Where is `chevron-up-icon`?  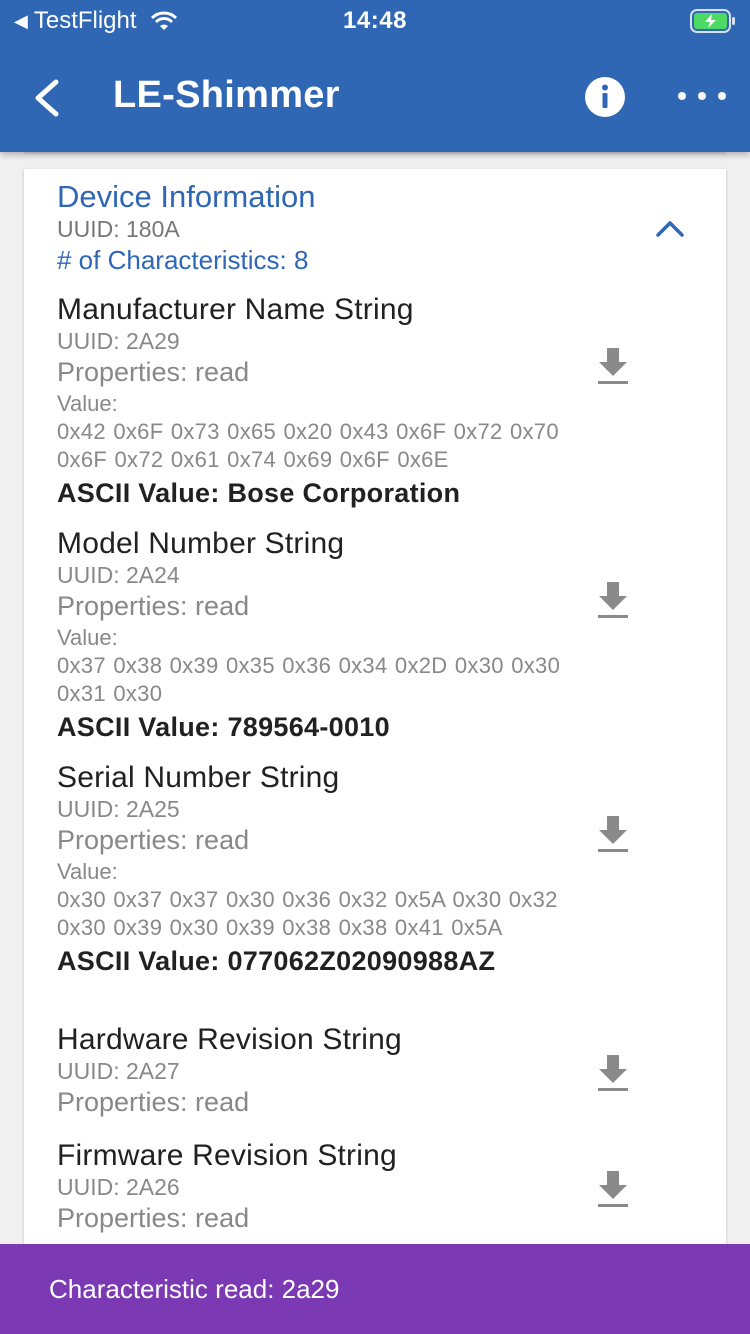 chevron-up-icon is located at coordinates (670, 229).